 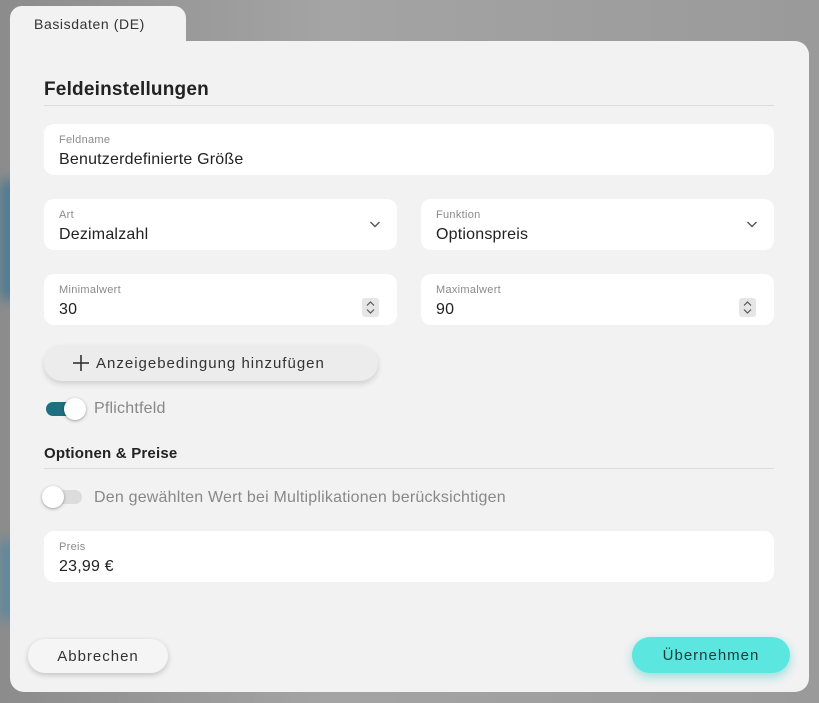 I want to click on add-display-condition-button: Anzeigebedingung hinzufügen, so click(x=211, y=363).